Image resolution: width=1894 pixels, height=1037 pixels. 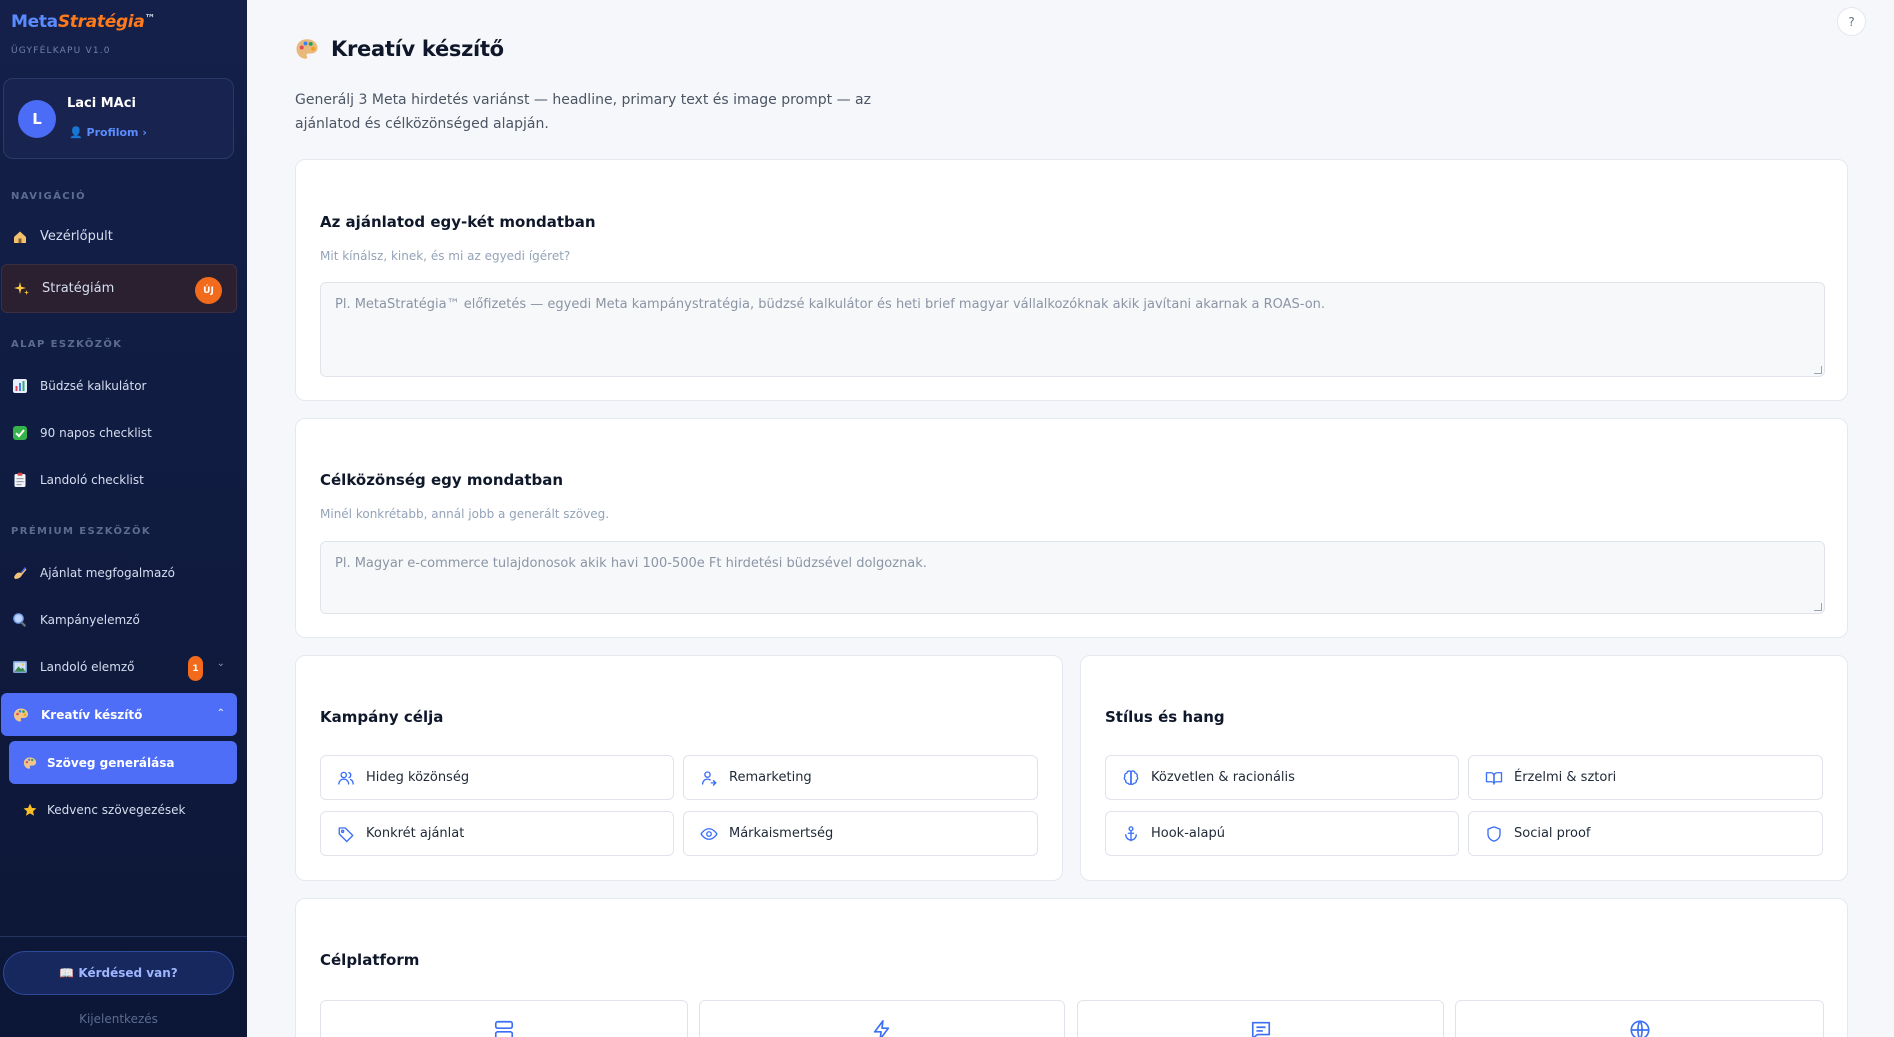 I want to click on sidebar-item-landing-analyzer: Landoló elemző 1 ⌄, so click(x=118, y=666).